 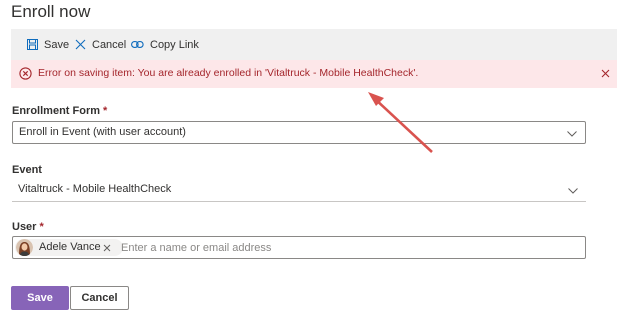 What do you see at coordinates (56, 111) in the screenshot?
I see `enrollment-form-label-text: Enrollment Form` at bounding box center [56, 111].